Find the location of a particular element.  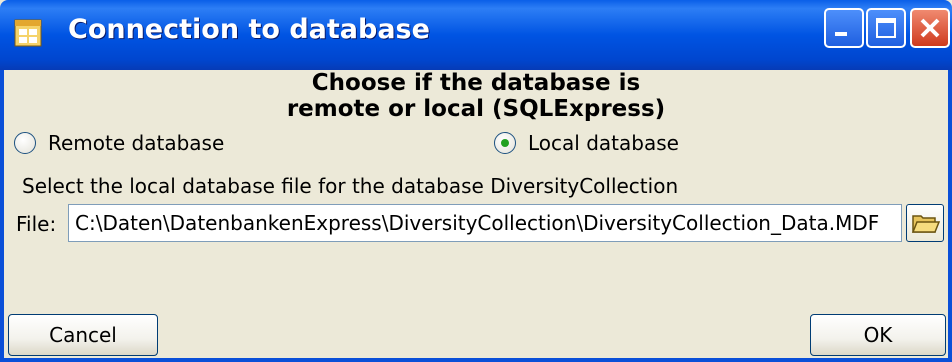

instruction-heading-line-2: remote or local (SQLExpress) is located at coordinates (476, 109).